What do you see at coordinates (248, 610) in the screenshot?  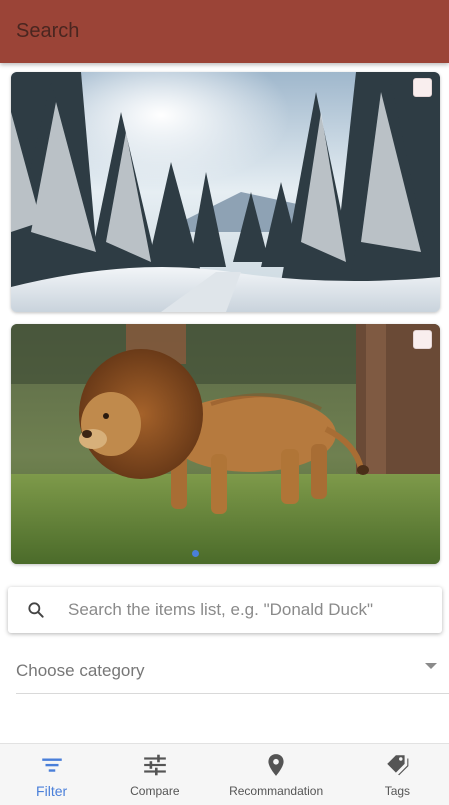 I see `search-input` at bounding box center [248, 610].